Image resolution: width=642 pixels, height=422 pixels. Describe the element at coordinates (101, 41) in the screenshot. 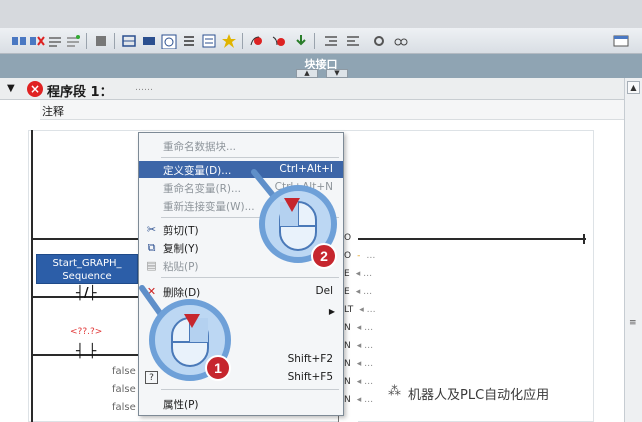

I see `monitor-icon` at that location.